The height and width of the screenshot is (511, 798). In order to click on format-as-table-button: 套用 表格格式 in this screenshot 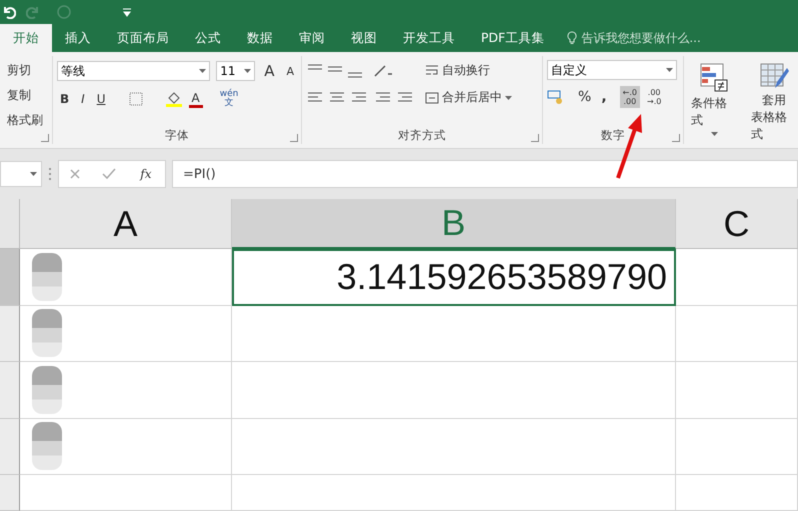, I will do `click(773, 102)`.